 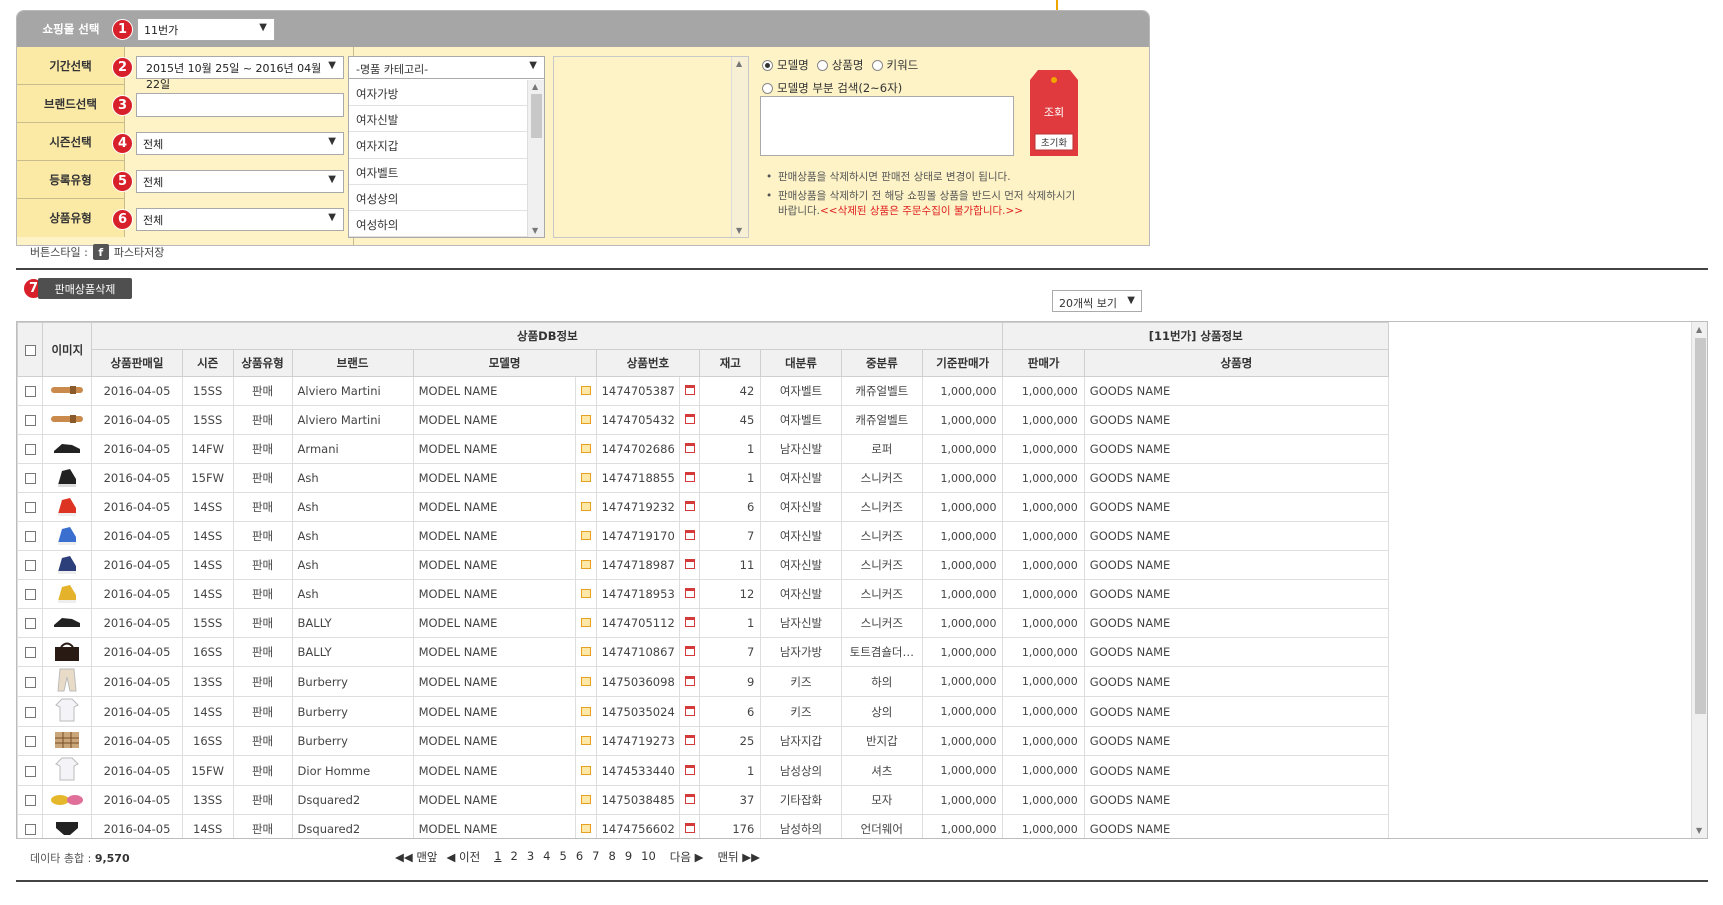 What do you see at coordinates (262, 363) in the screenshot?
I see `col-product-type: 상품유형` at bounding box center [262, 363].